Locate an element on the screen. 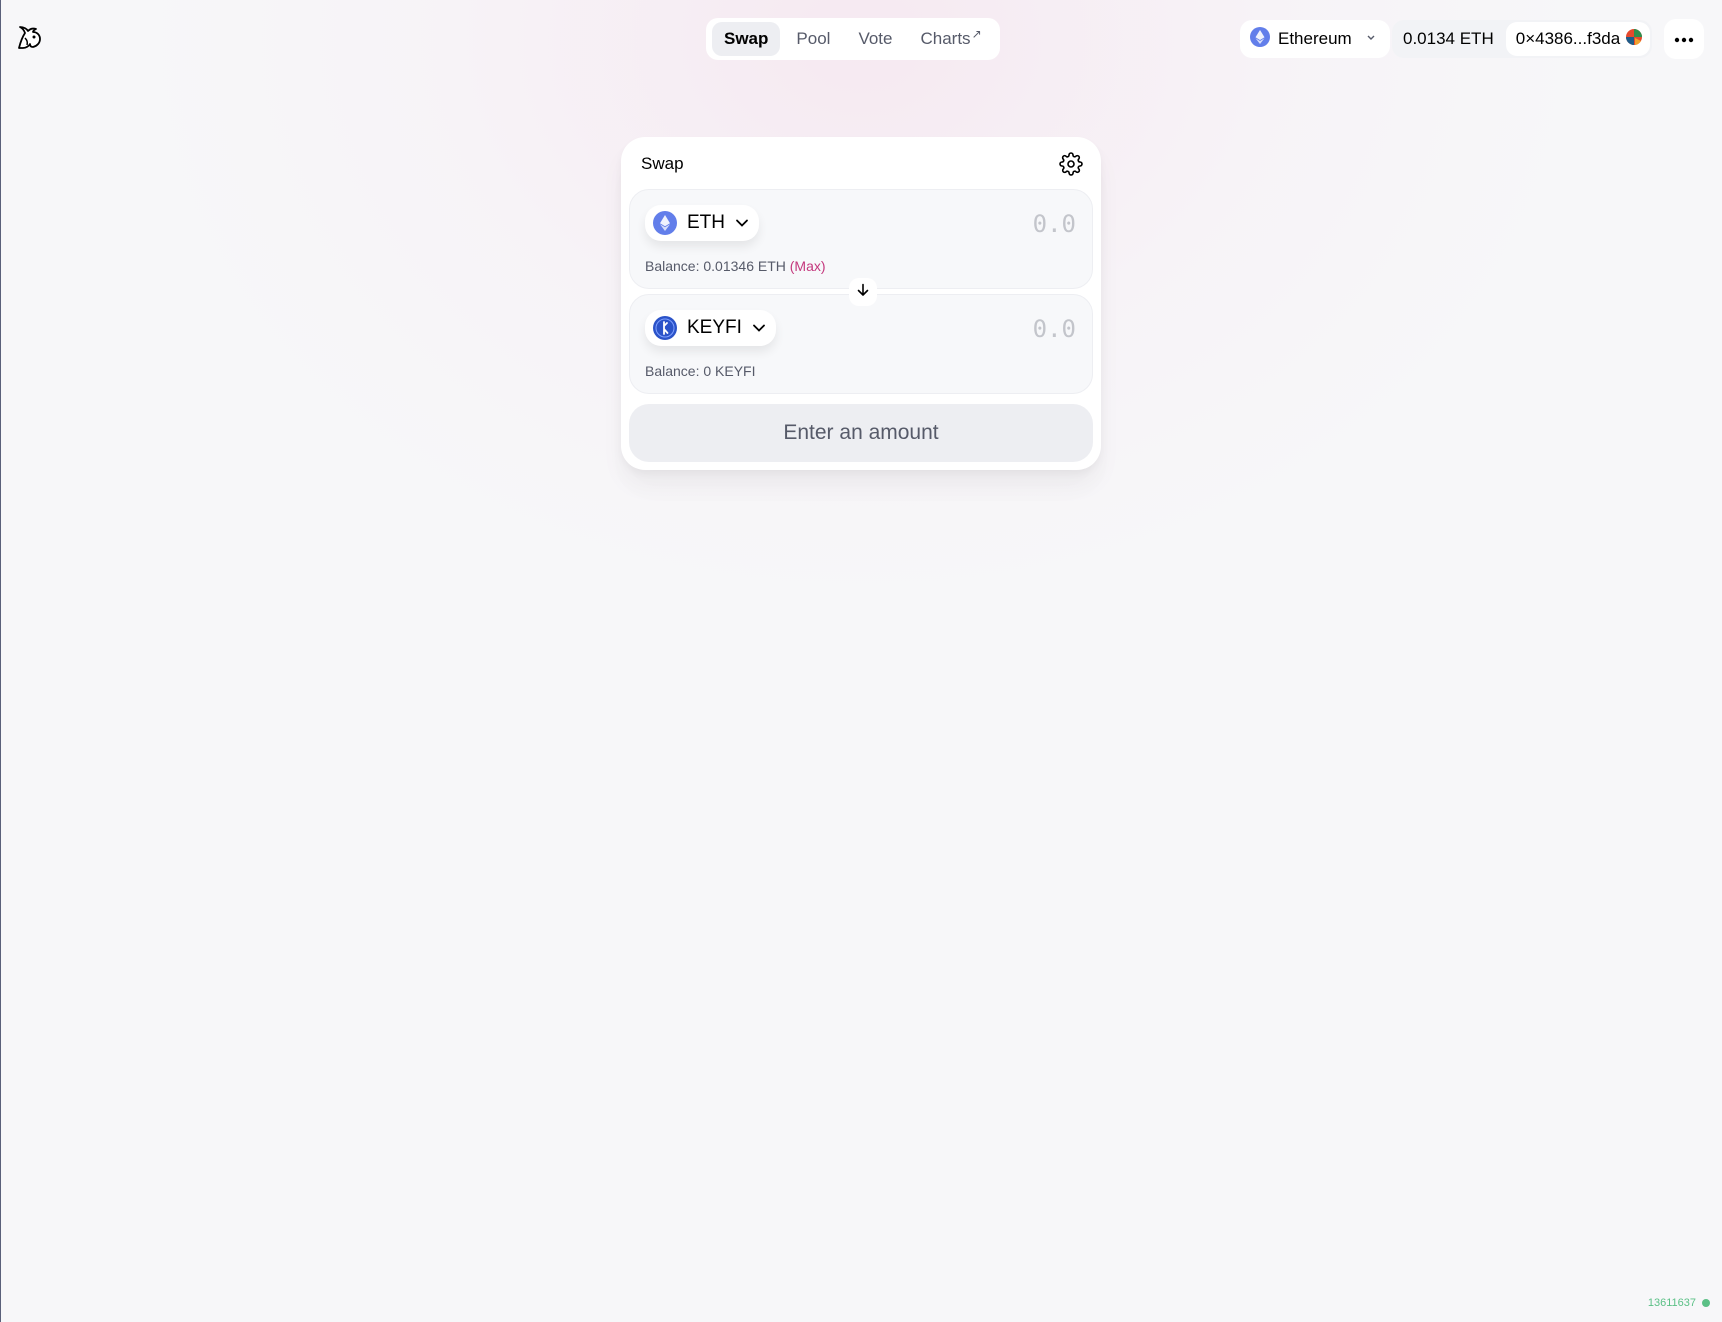 The image size is (1722, 1322). account-panel: 0.0134 ETH 0×4386...f3da is located at coordinates (1522, 39).